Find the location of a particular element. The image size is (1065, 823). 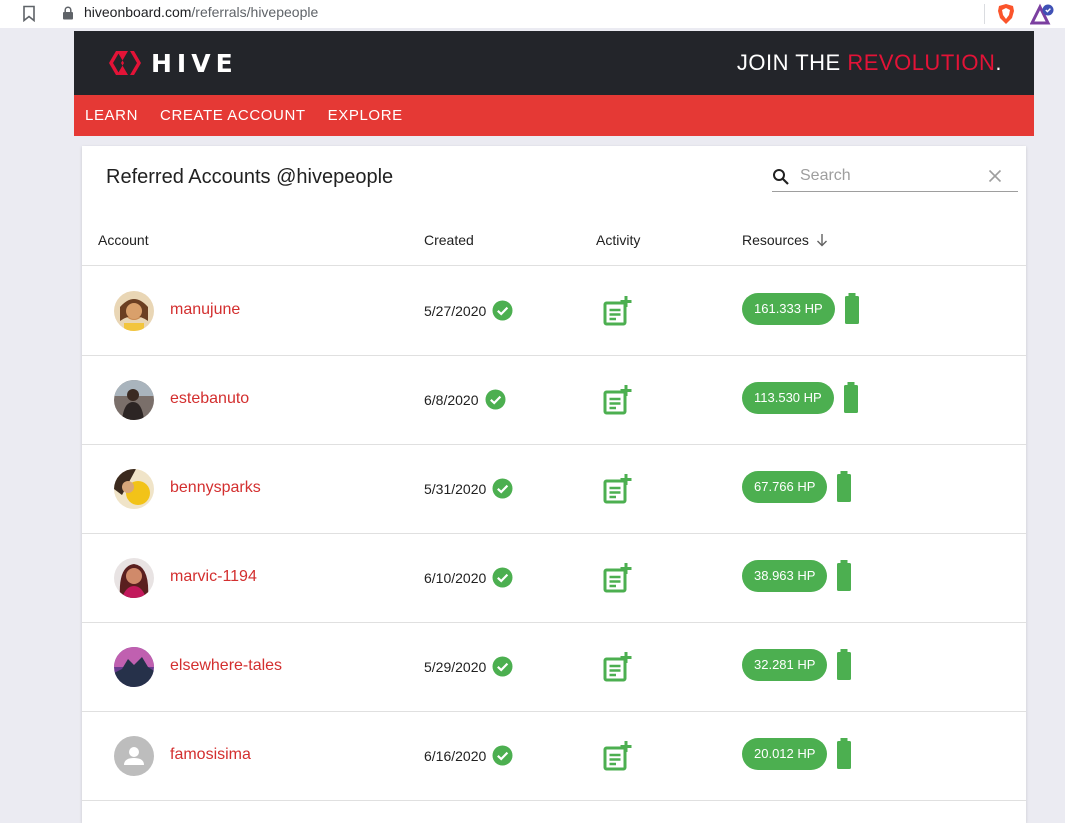

avatar-placeholder-icon is located at coordinates (134, 756).